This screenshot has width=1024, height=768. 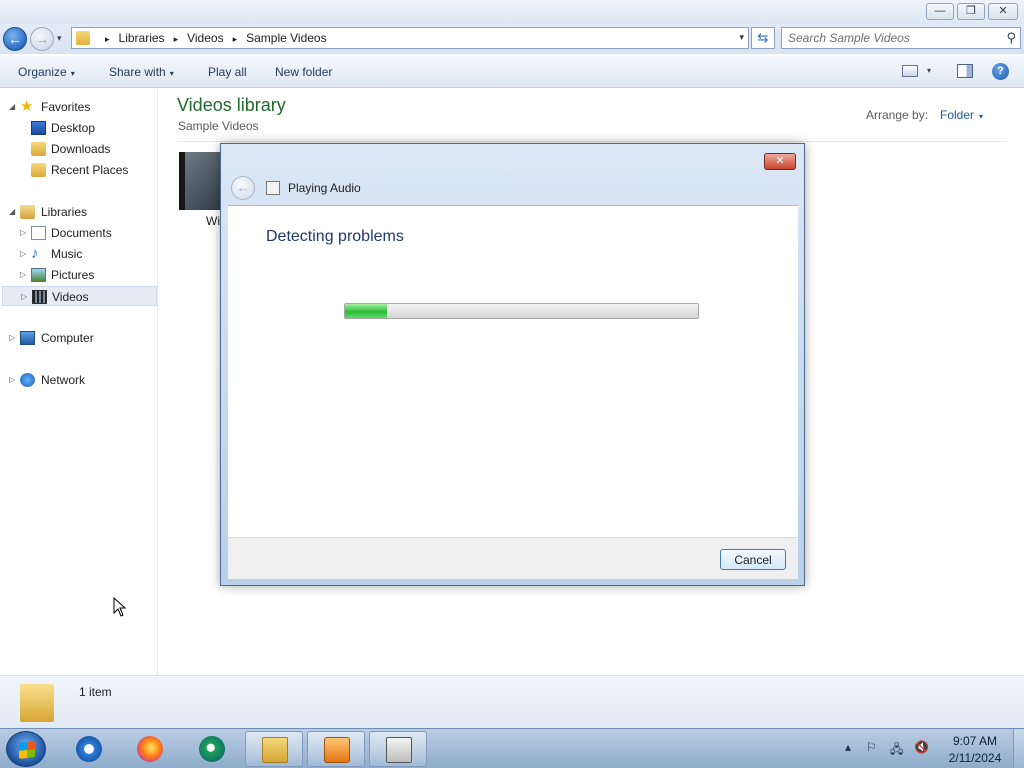 What do you see at coordinates (335, 236) in the screenshot?
I see `dialog-heading: Detecting problems` at bounding box center [335, 236].